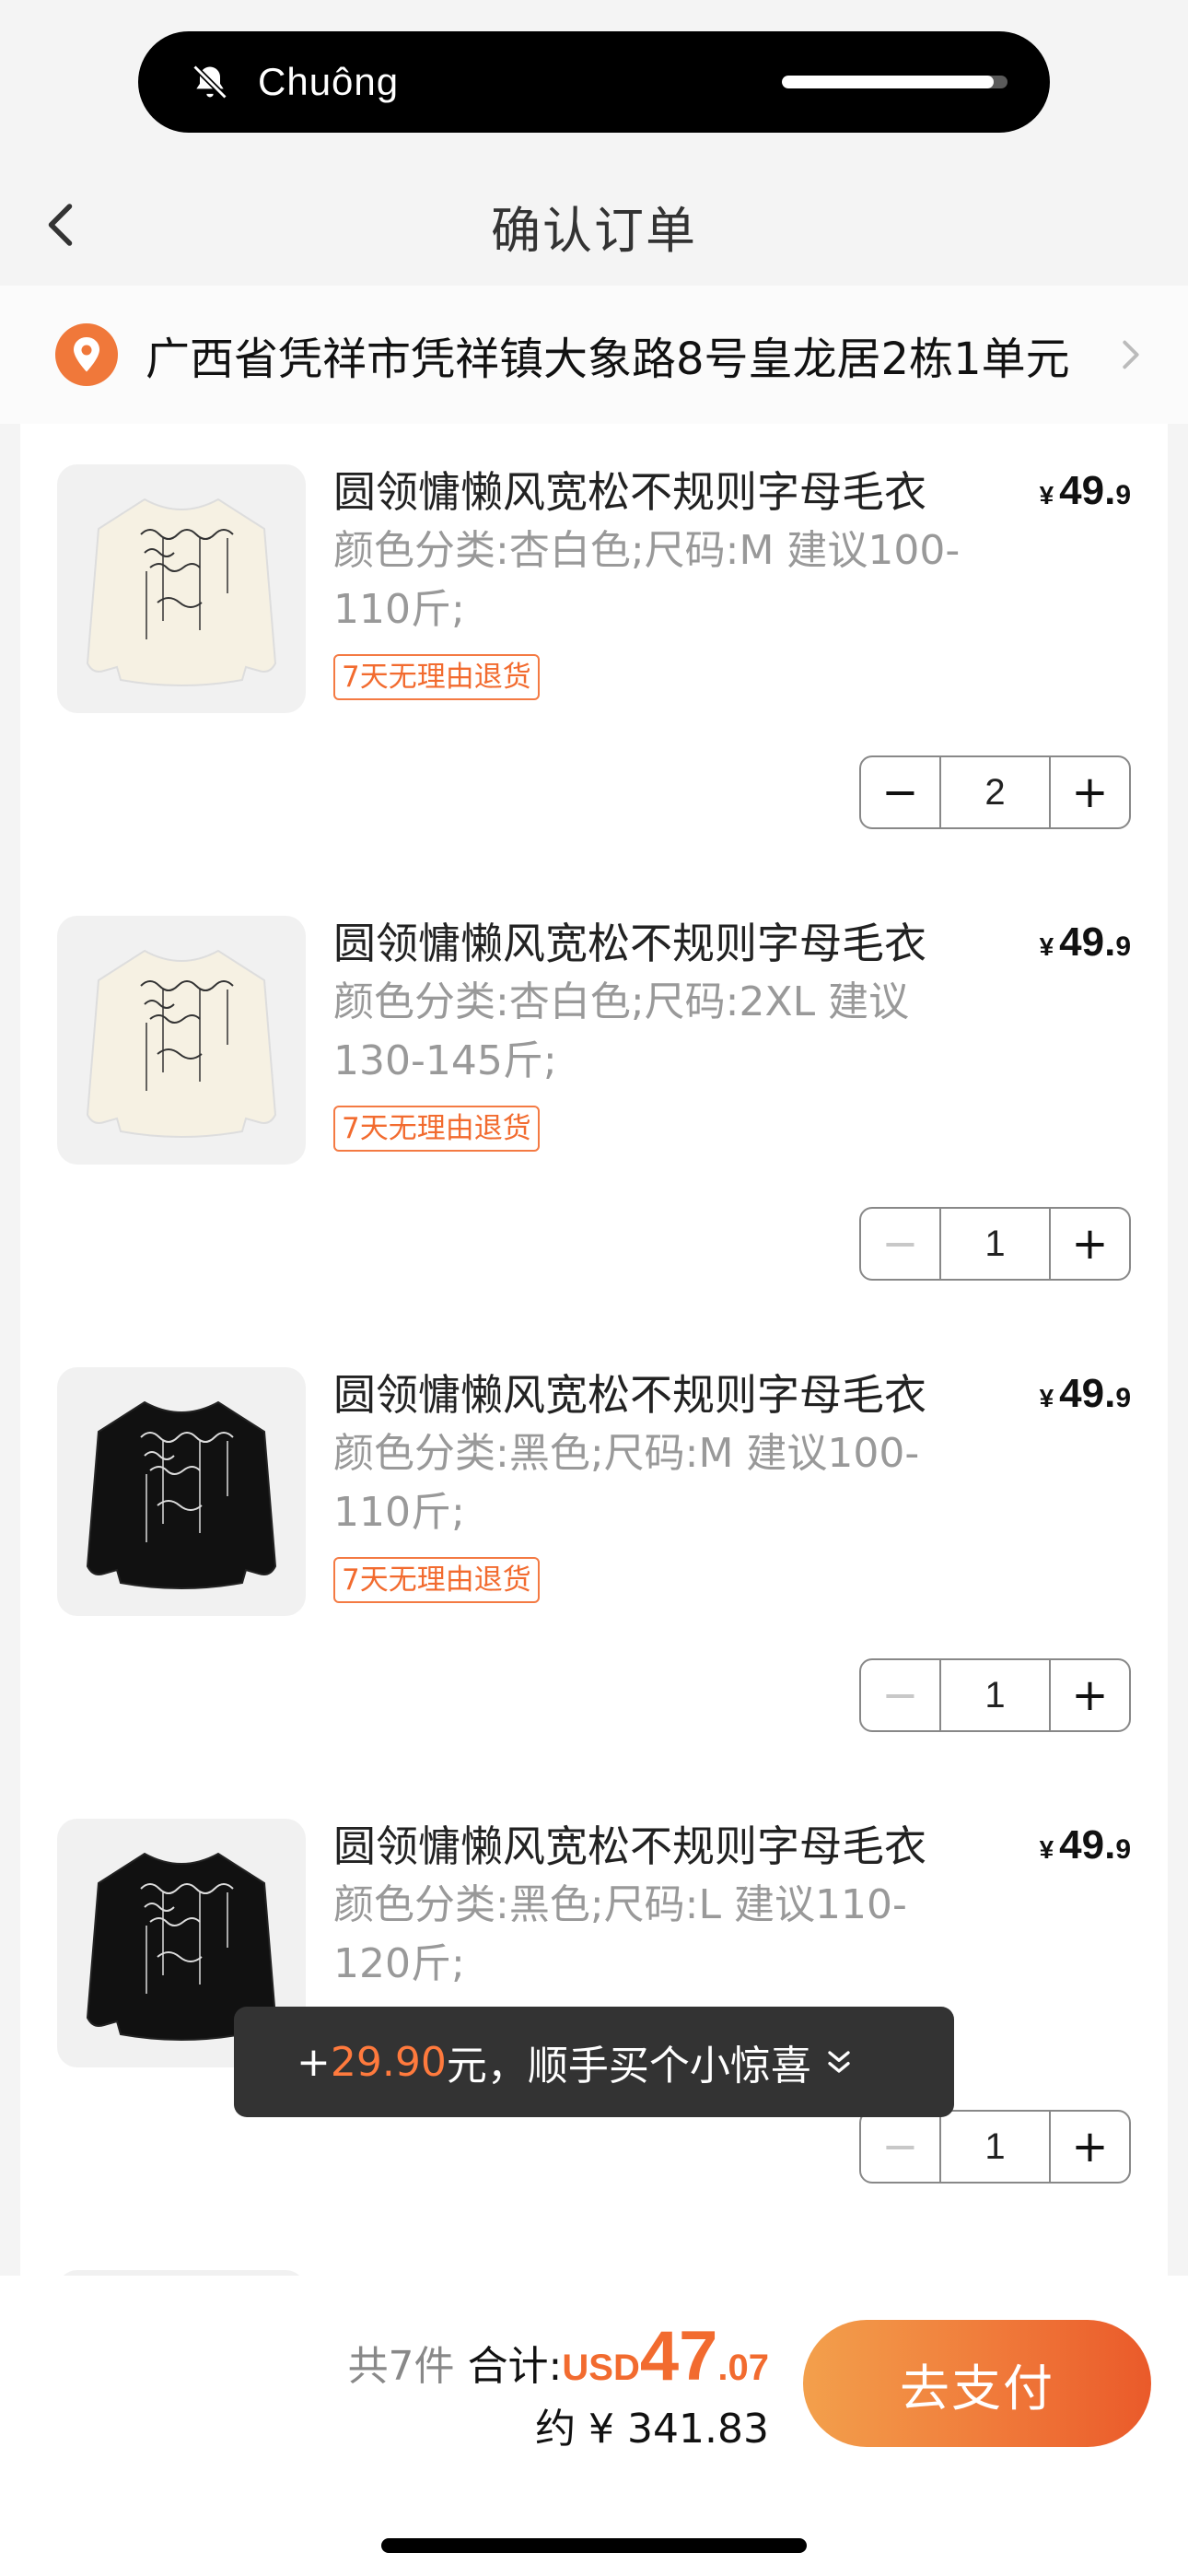  I want to click on nav-bar: 确认订单, so click(594, 226).